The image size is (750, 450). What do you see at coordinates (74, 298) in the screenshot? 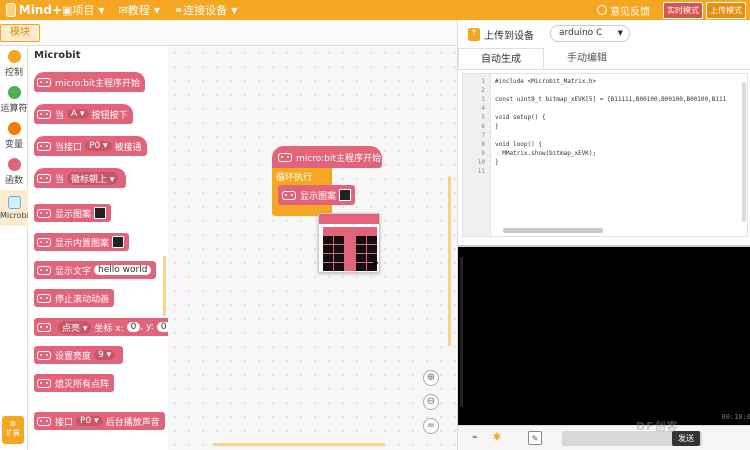
I see `block-stop-scroll: 停止滚动动画` at bounding box center [74, 298].